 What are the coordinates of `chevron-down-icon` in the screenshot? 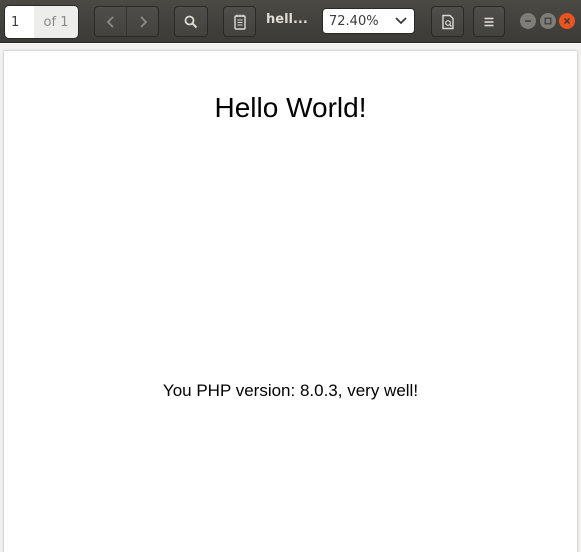 It's located at (401, 21).